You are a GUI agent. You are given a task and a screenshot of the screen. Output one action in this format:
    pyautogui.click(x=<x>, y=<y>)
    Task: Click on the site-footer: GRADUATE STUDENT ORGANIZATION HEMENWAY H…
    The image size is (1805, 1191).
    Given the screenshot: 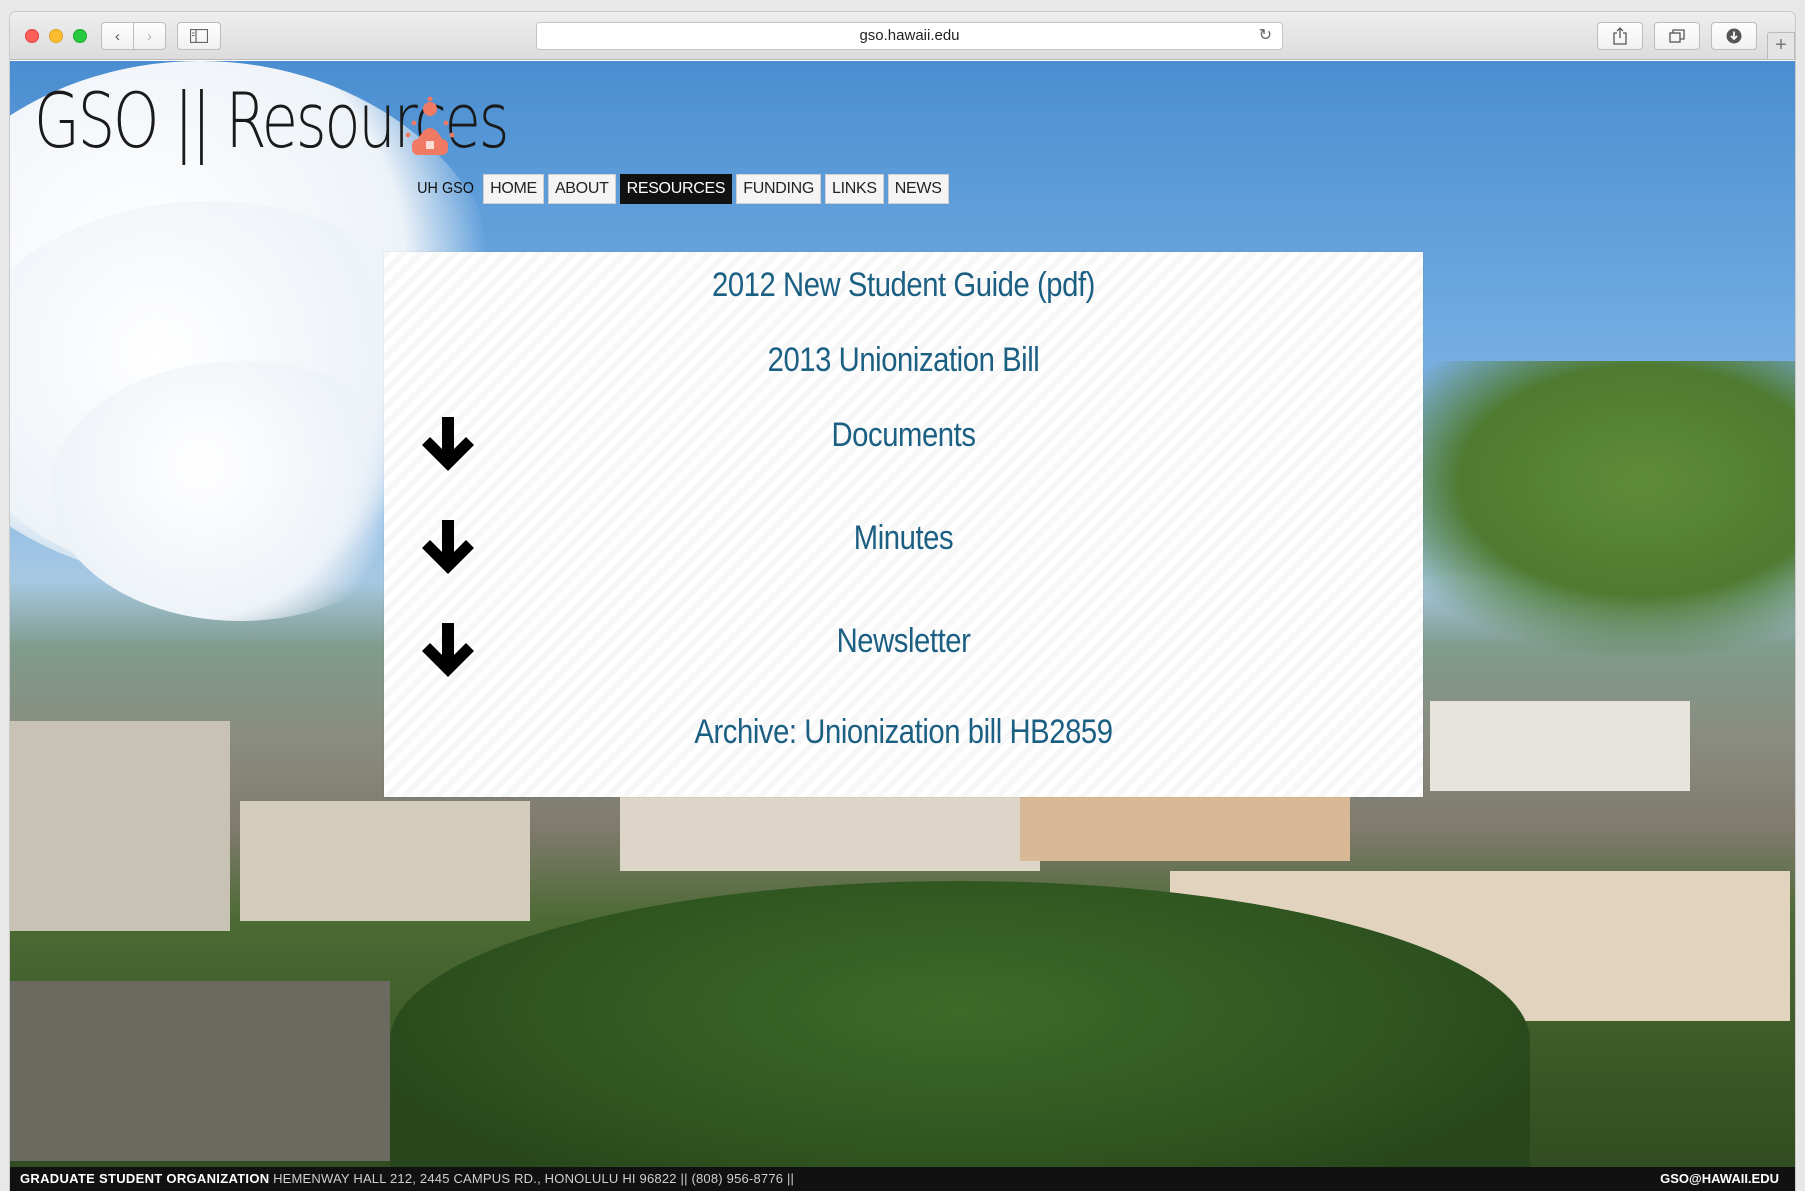 What is the action you would take?
    pyautogui.click(x=902, y=1179)
    